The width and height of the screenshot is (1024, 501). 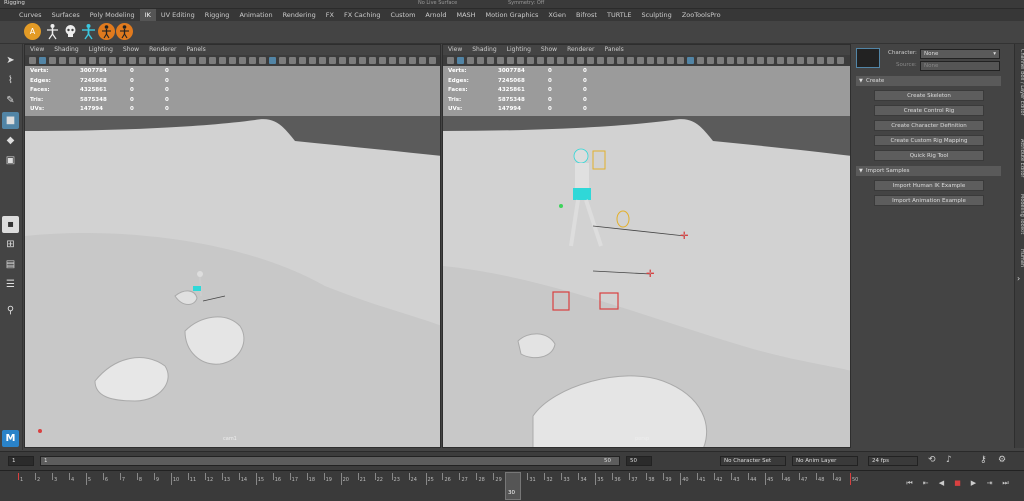 What do you see at coordinates (519, 50) in the screenshot?
I see `panel-menu-item: Lighting` at bounding box center [519, 50].